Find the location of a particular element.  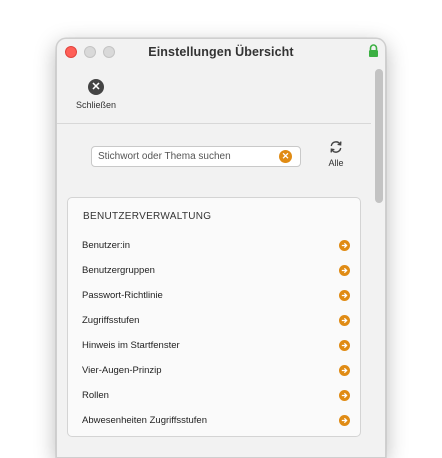

list-item-label: Benutzergruppen is located at coordinates (118, 270).